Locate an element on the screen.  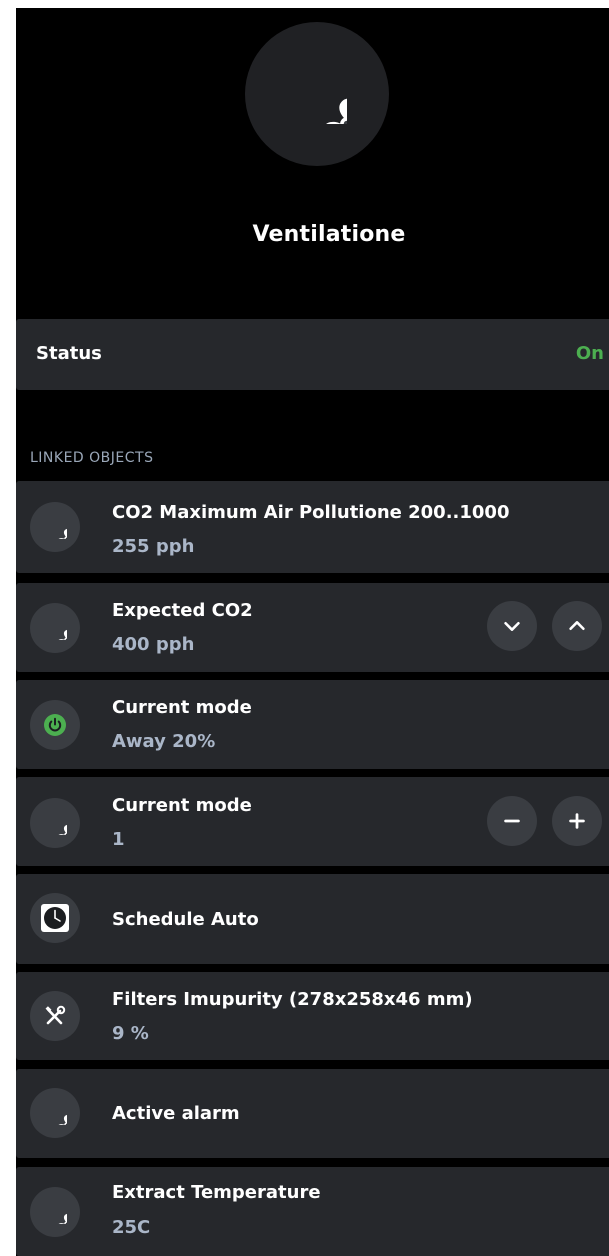
power-icon is located at coordinates (55, 725).